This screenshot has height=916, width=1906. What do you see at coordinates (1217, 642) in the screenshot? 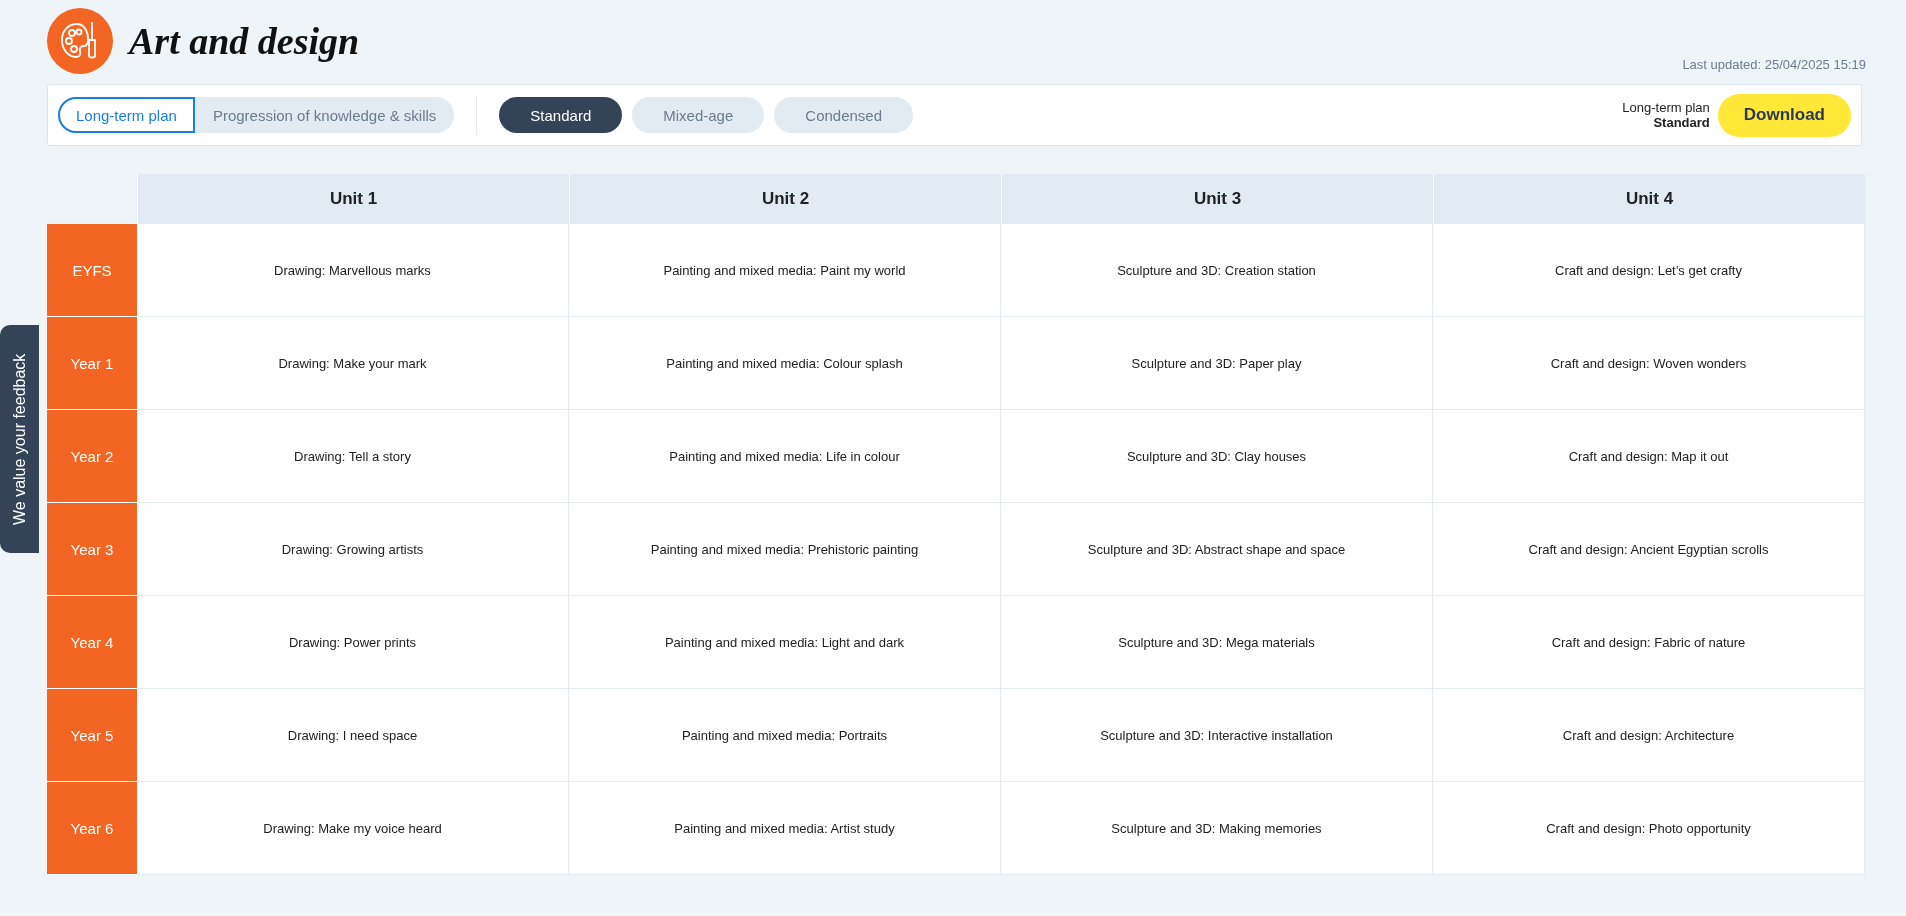
I see `table-cell: Sculpture and 3D: Mega materials` at bounding box center [1217, 642].